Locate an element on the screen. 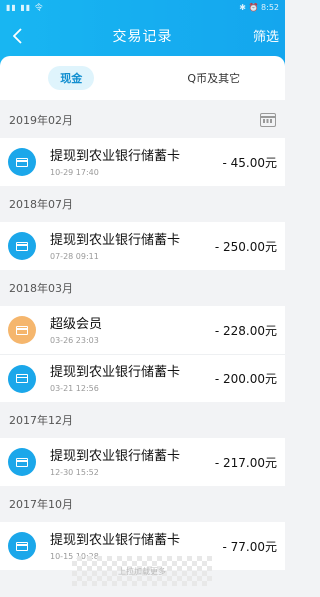 This screenshot has width=320, height=597. transaction-time: 03-26 23:03 is located at coordinates (74, 340).